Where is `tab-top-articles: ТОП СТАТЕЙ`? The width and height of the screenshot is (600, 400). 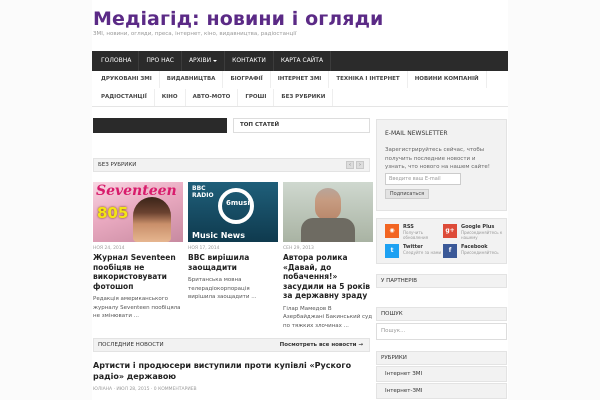
tab-top-articles: ТОП СТАТЕЙ is located at coordinates (301, 125).